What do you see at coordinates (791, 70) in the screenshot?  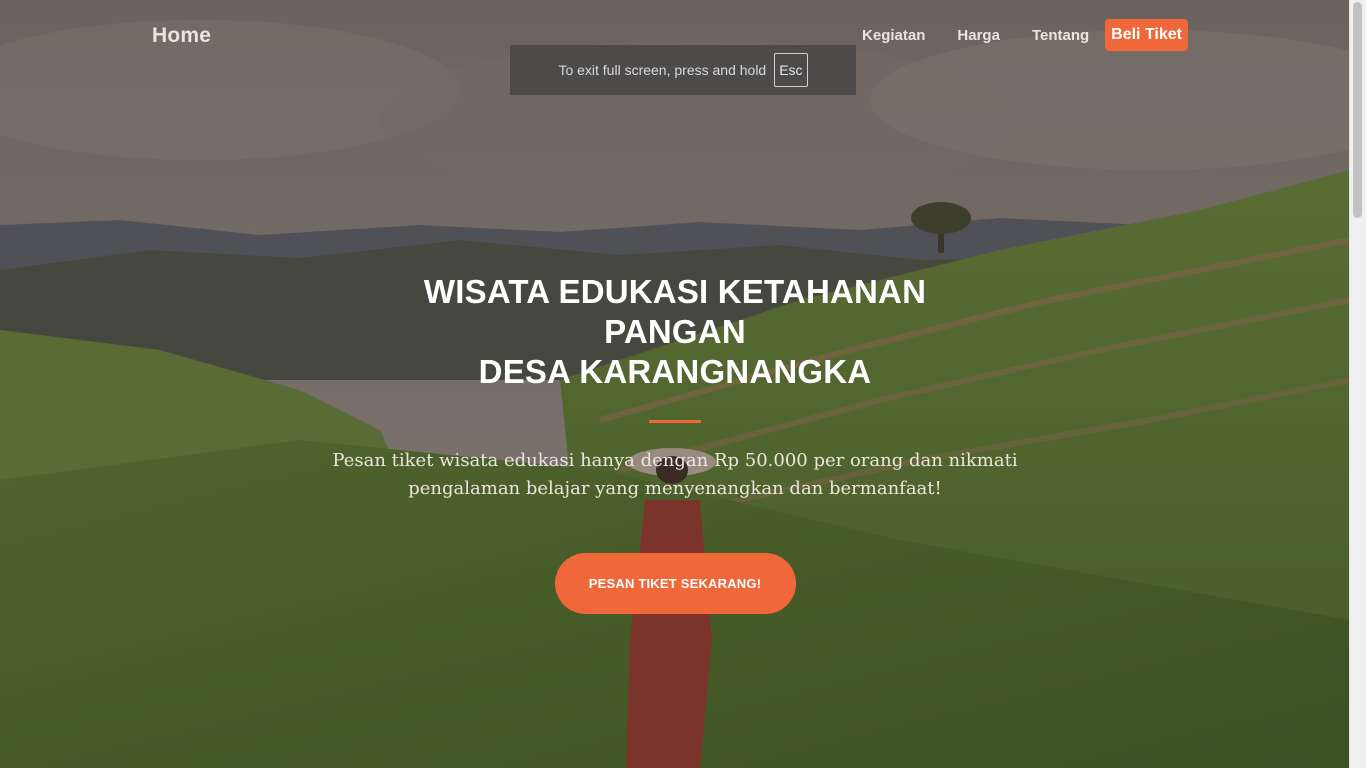 I see `esc-key-badge: Esc` at bounding box center [791, 70].